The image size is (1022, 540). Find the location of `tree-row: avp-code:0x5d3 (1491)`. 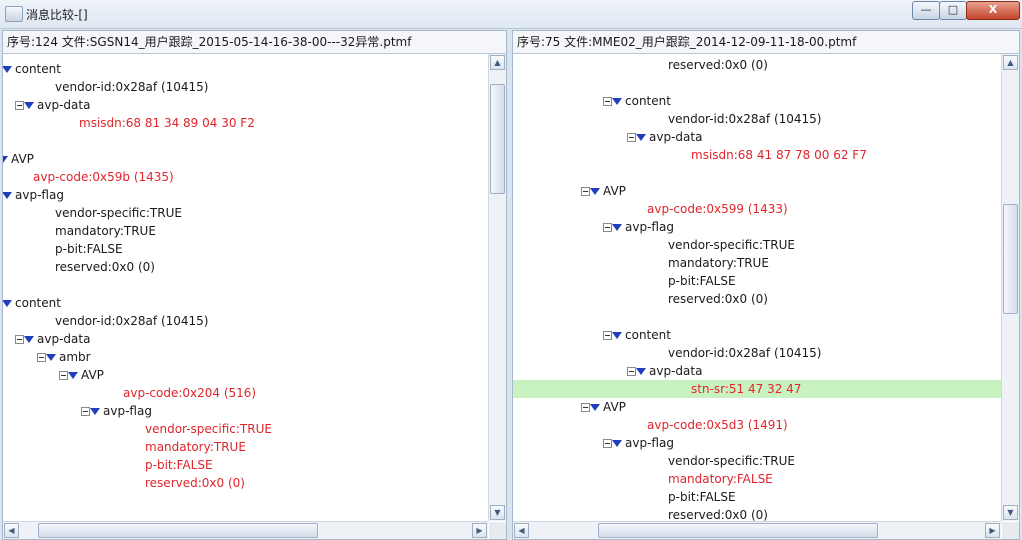

tree-row: avp-code:0x5d3 (1491) is located at coordinates (757, 425).